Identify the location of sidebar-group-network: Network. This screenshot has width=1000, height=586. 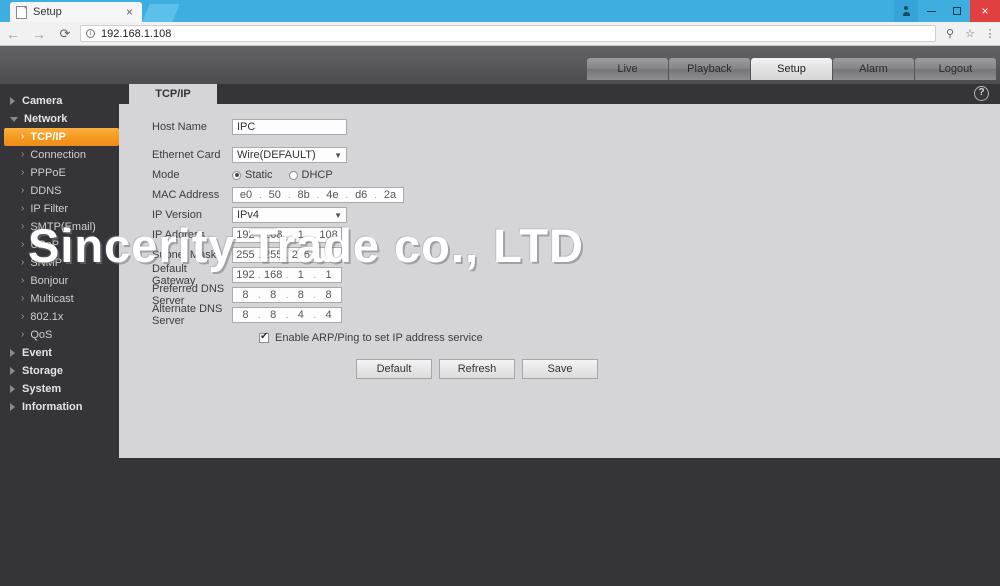
(59, 119).